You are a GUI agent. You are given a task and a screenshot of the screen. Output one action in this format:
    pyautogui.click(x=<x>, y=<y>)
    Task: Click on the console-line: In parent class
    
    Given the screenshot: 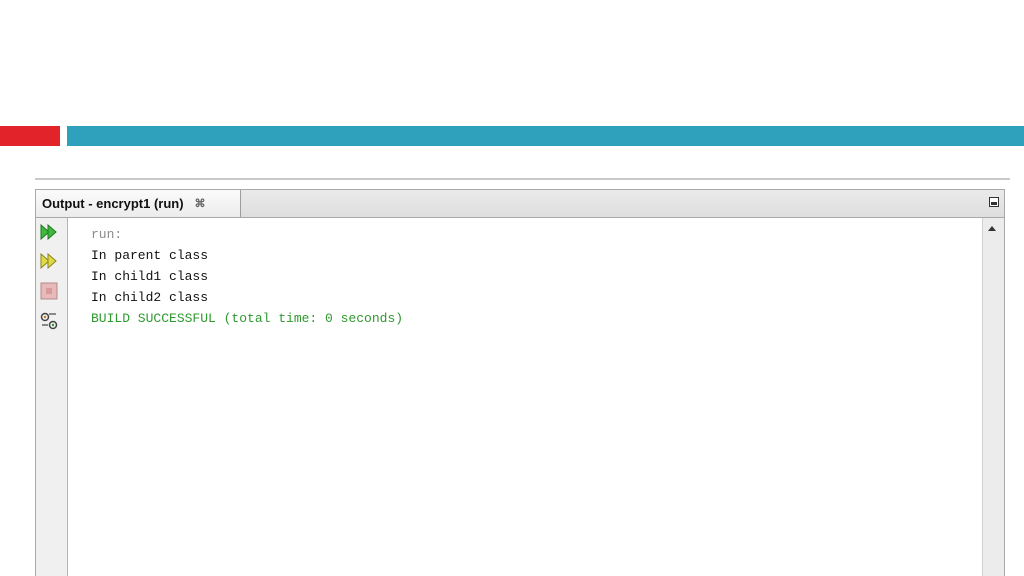 What is the action you would take?
    pyautogui.click(x=150, y=255)
    